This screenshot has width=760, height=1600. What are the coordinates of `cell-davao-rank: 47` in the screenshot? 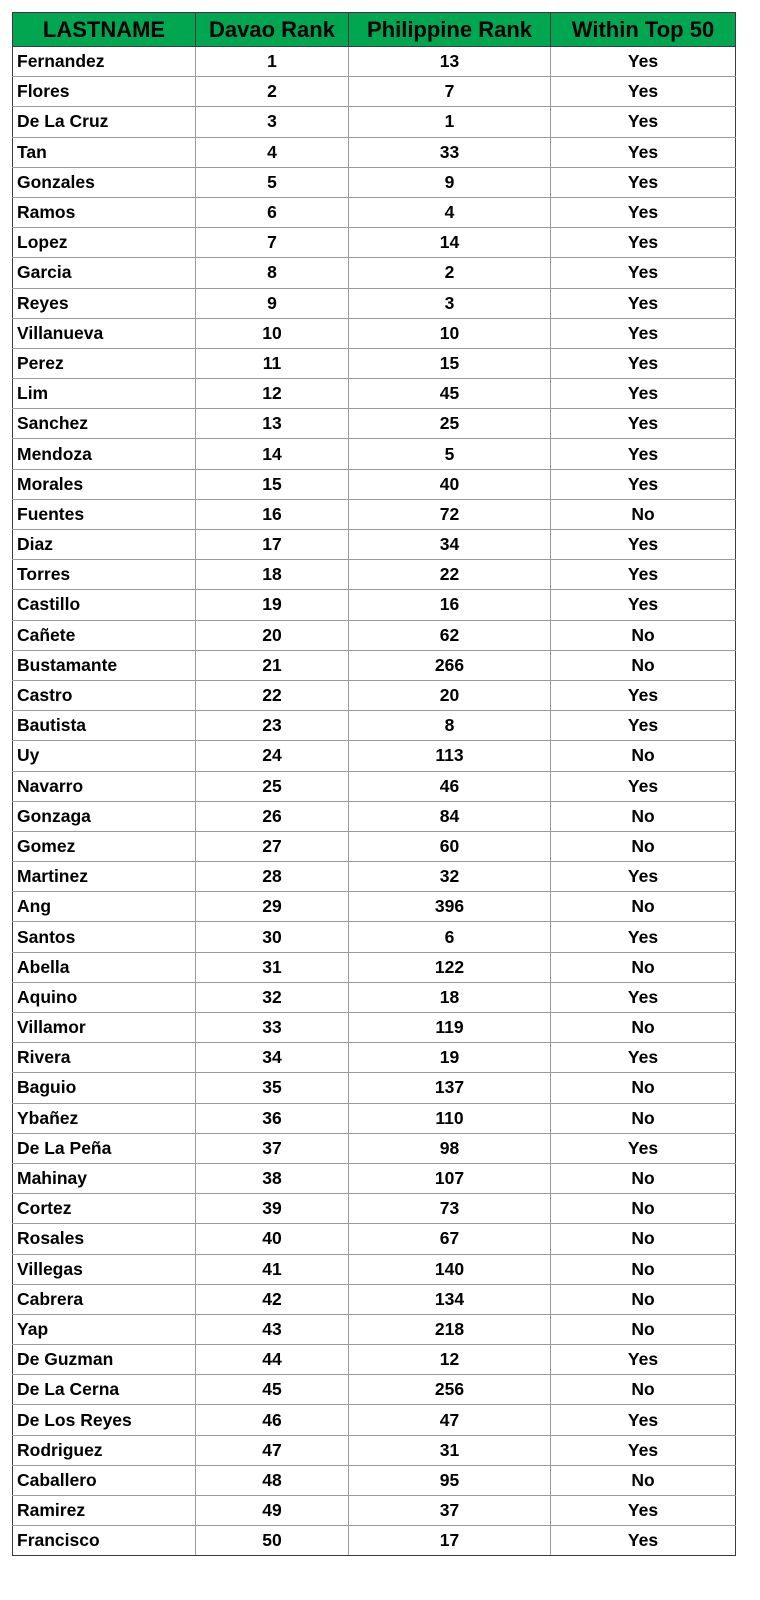 It's located at (272, 1450).